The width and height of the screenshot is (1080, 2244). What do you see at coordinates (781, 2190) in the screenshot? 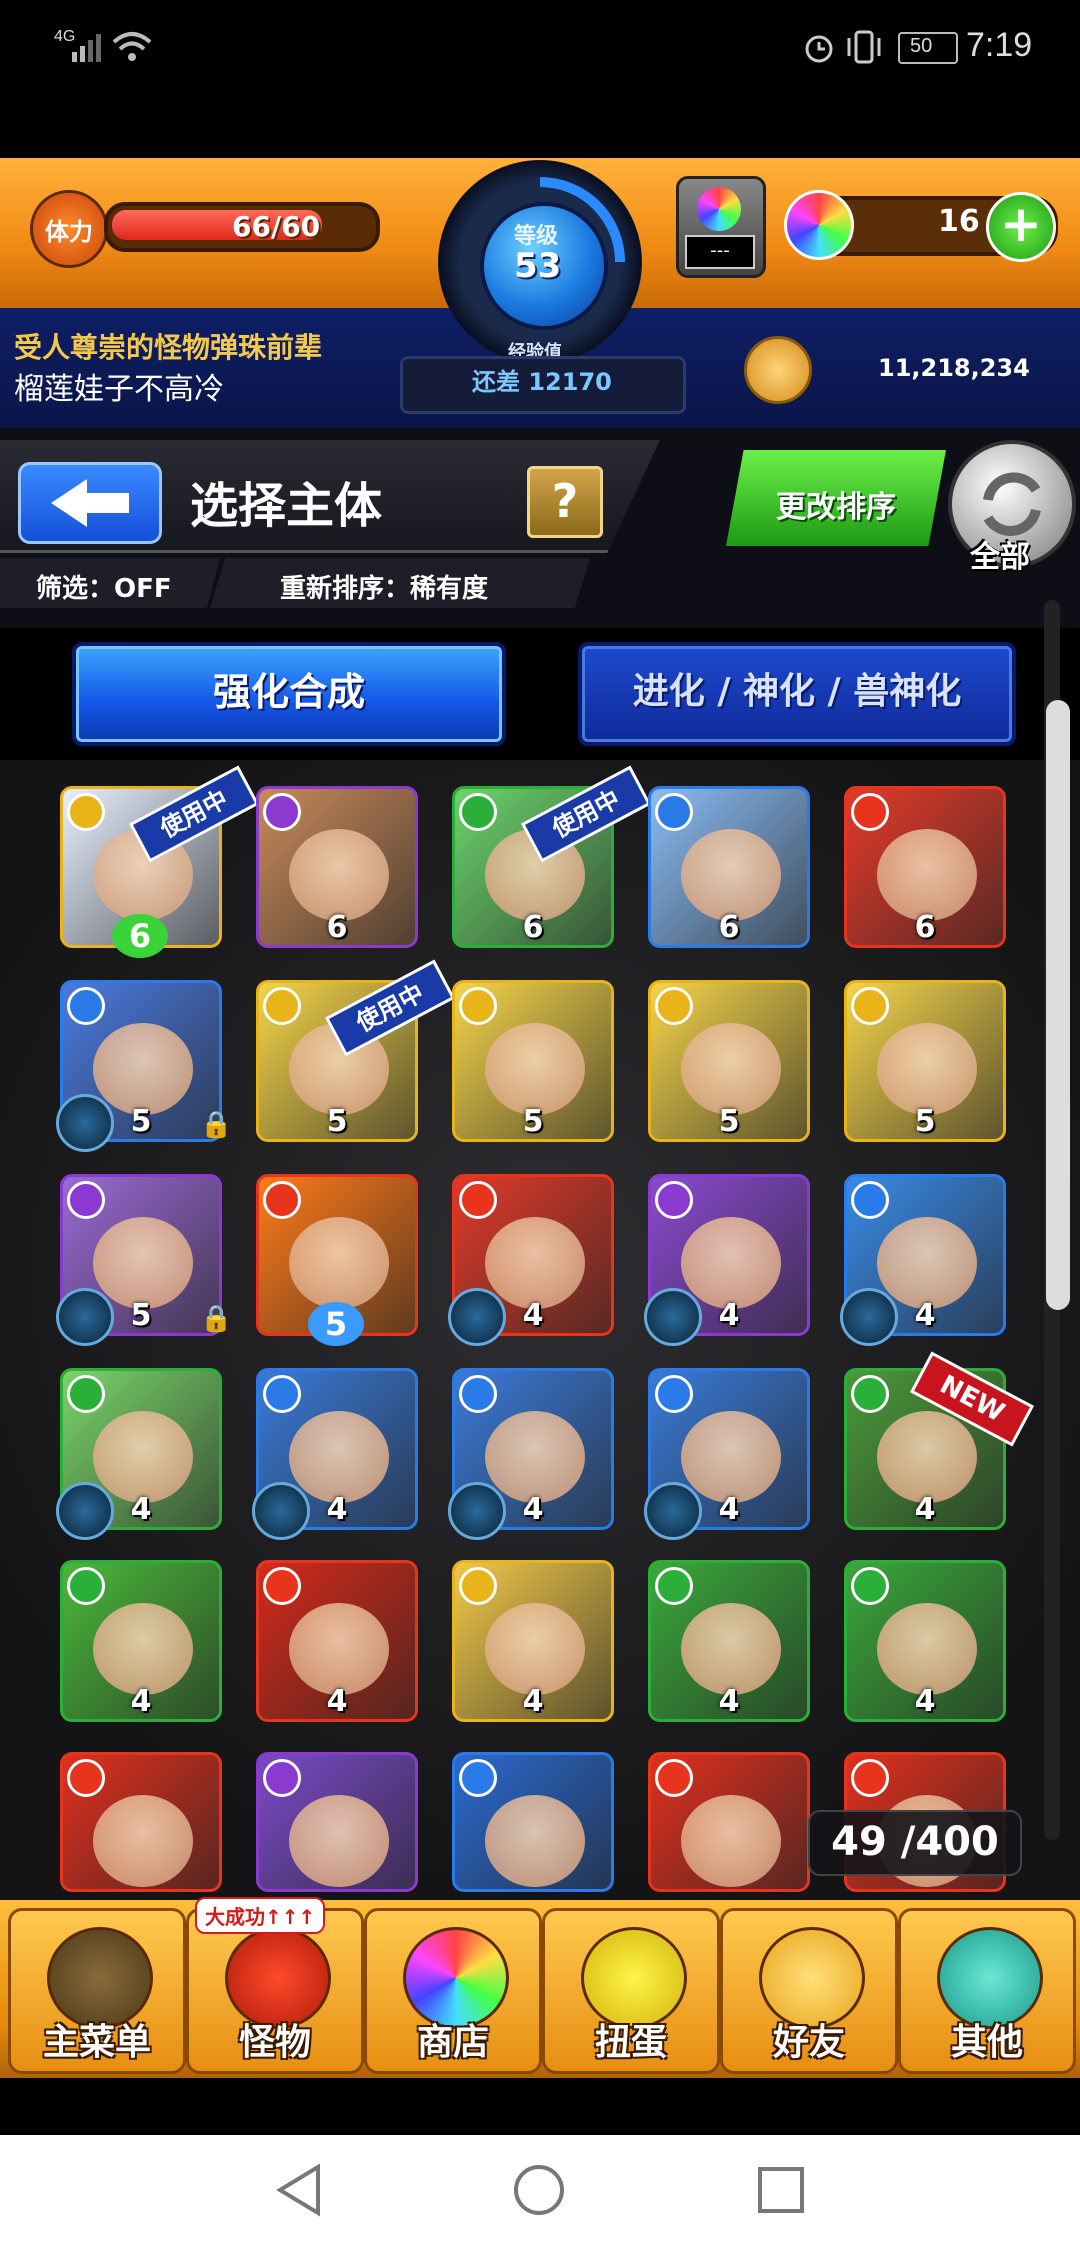
I see `recents-nav-icon` at bounding box center [781, 2190].